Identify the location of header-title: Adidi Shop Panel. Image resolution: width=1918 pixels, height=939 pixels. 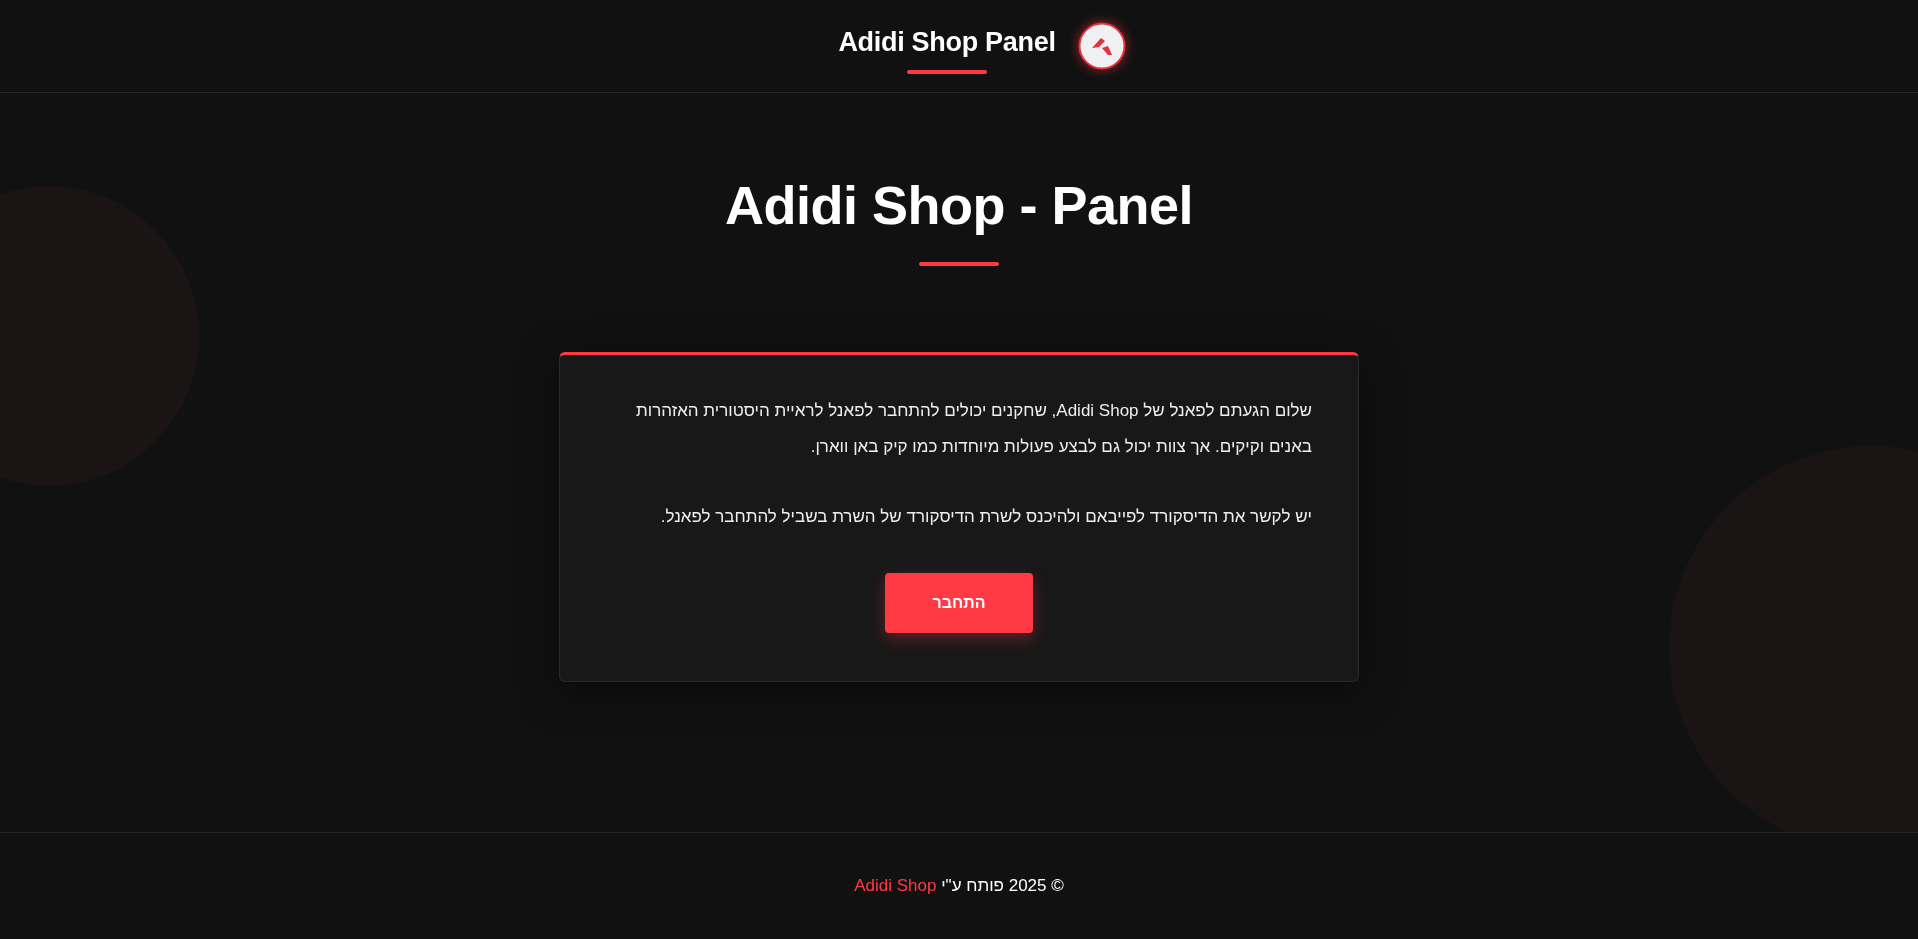
(947, 42).